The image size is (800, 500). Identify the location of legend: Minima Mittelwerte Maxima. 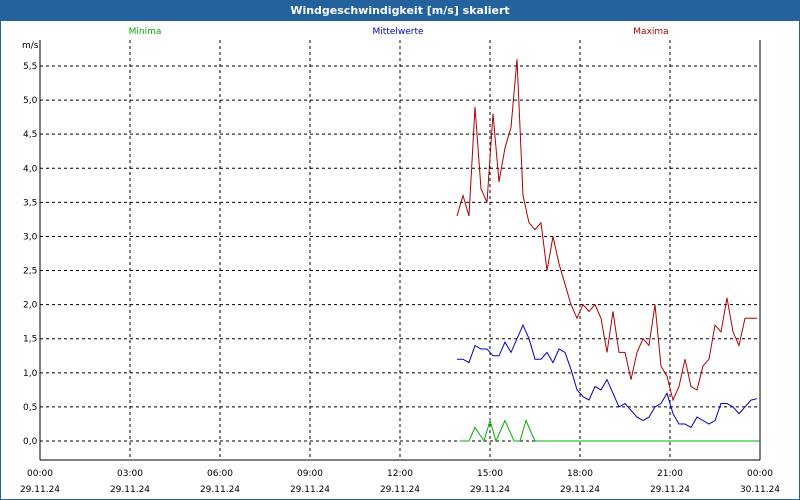
(399, 32).